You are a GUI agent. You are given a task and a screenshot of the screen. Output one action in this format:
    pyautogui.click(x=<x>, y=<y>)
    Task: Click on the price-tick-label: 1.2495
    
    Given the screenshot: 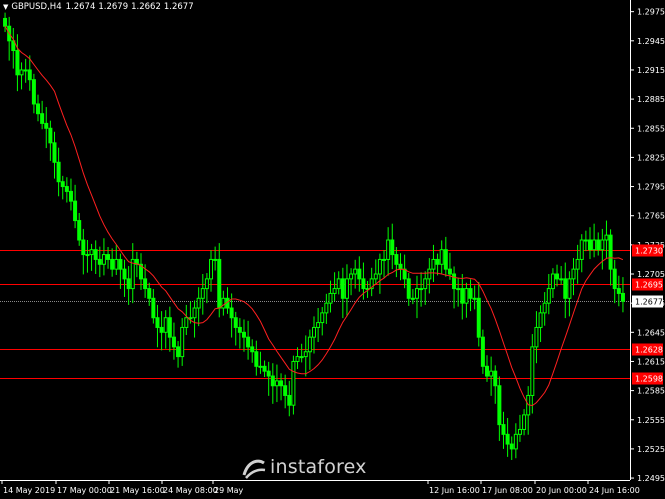 What is the action you would take?
    pyautogui.click(x=651, y=478)
    